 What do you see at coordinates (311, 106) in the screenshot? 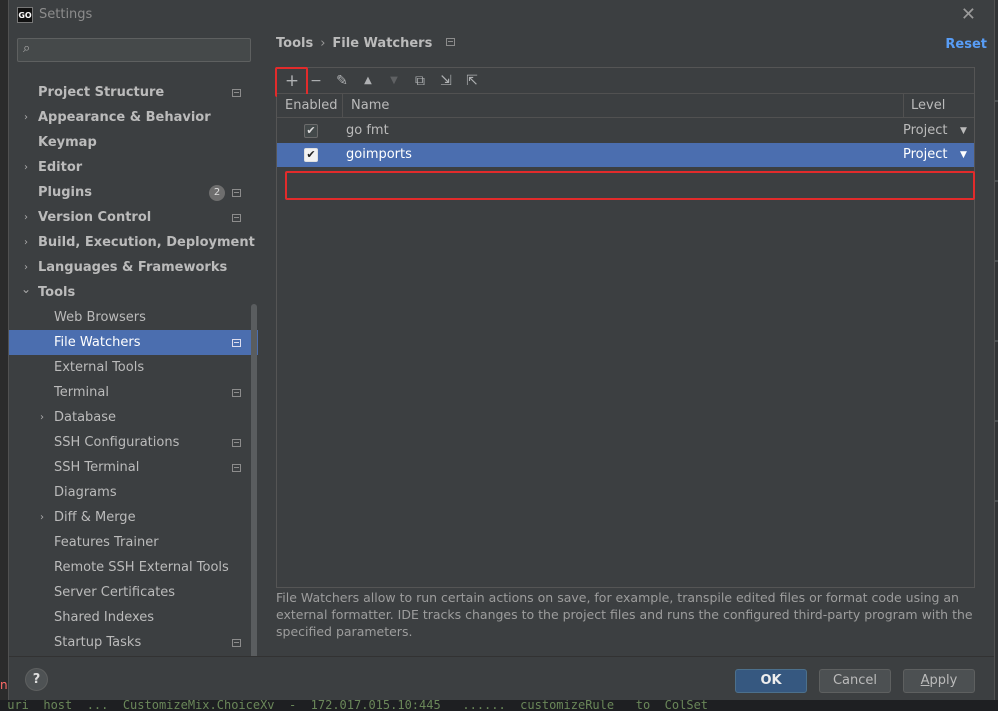
I see `column-enabled: Enabled` at bounding box center [311, 106].